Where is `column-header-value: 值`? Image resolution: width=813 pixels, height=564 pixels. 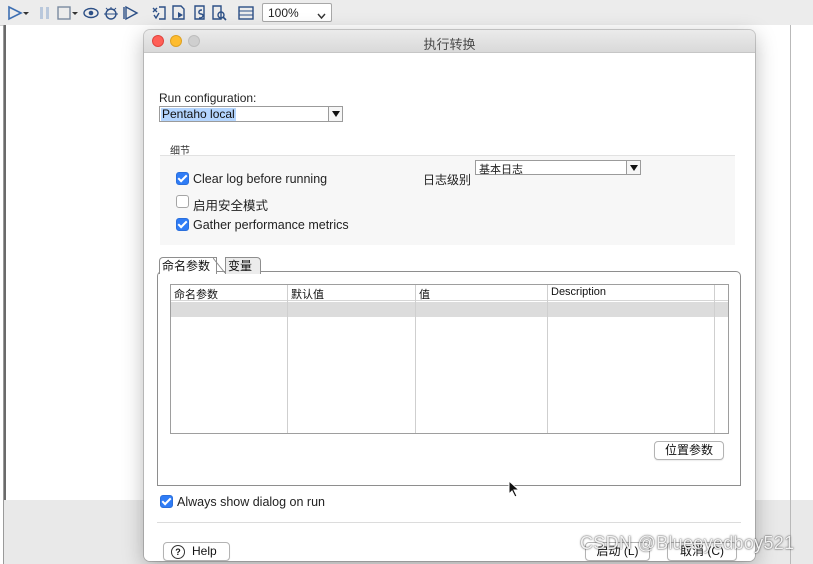 column-header-value: 值 is located at coordinates (424, 294).